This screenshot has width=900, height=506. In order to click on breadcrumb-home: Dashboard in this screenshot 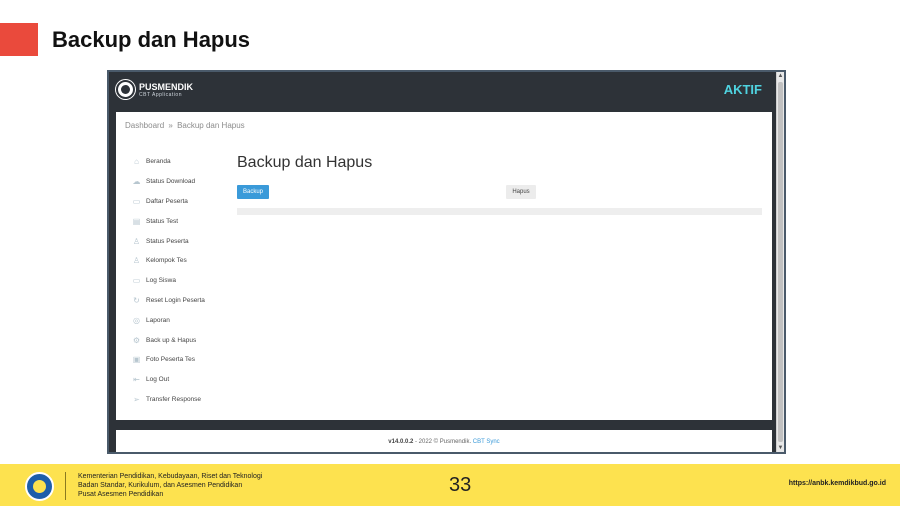, I will do `click(144, 125)`.